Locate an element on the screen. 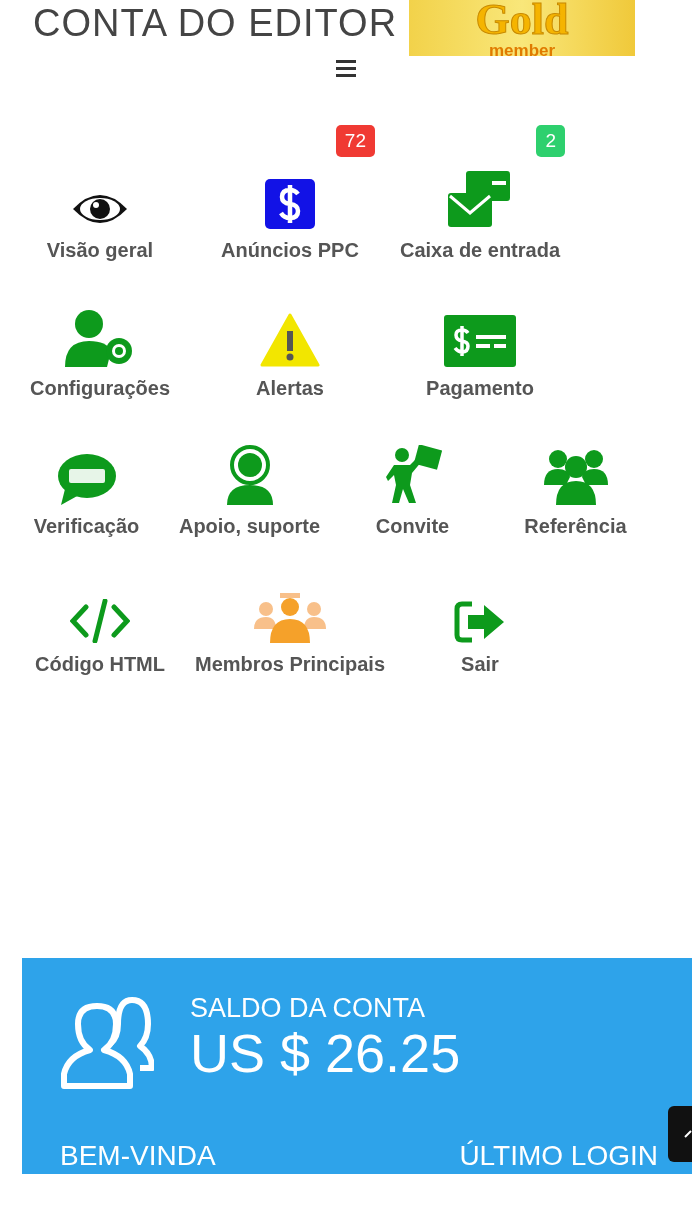 The image size is (692, 1229). menu-item: Pagamento is located at coordinates (480, 388).